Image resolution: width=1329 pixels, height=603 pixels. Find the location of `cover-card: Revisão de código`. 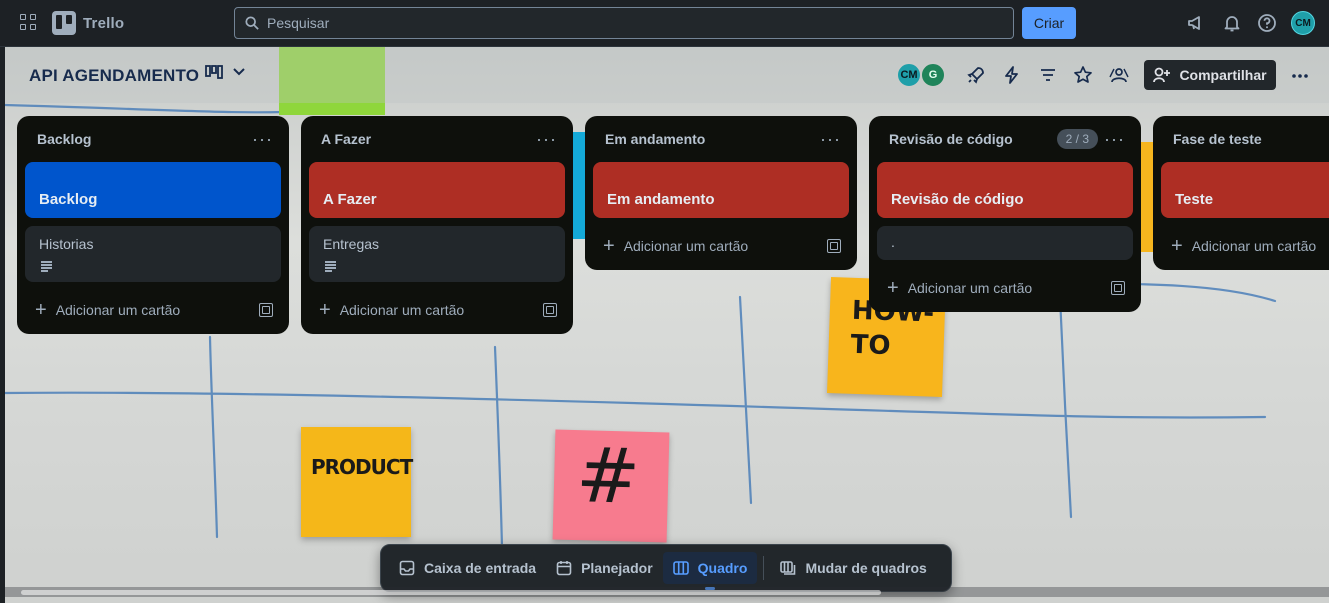

cover-card: Revisão de código is located at coordinates (1005, 190).